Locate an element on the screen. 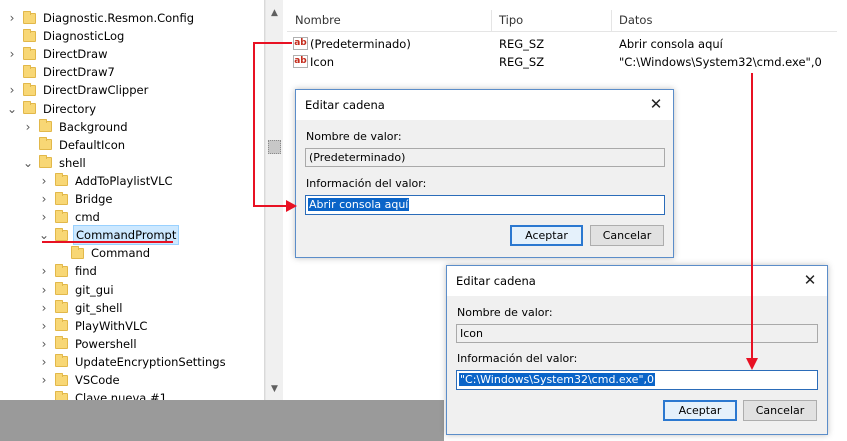  tree-item: › git_shell is located at coordinates (81, 308).